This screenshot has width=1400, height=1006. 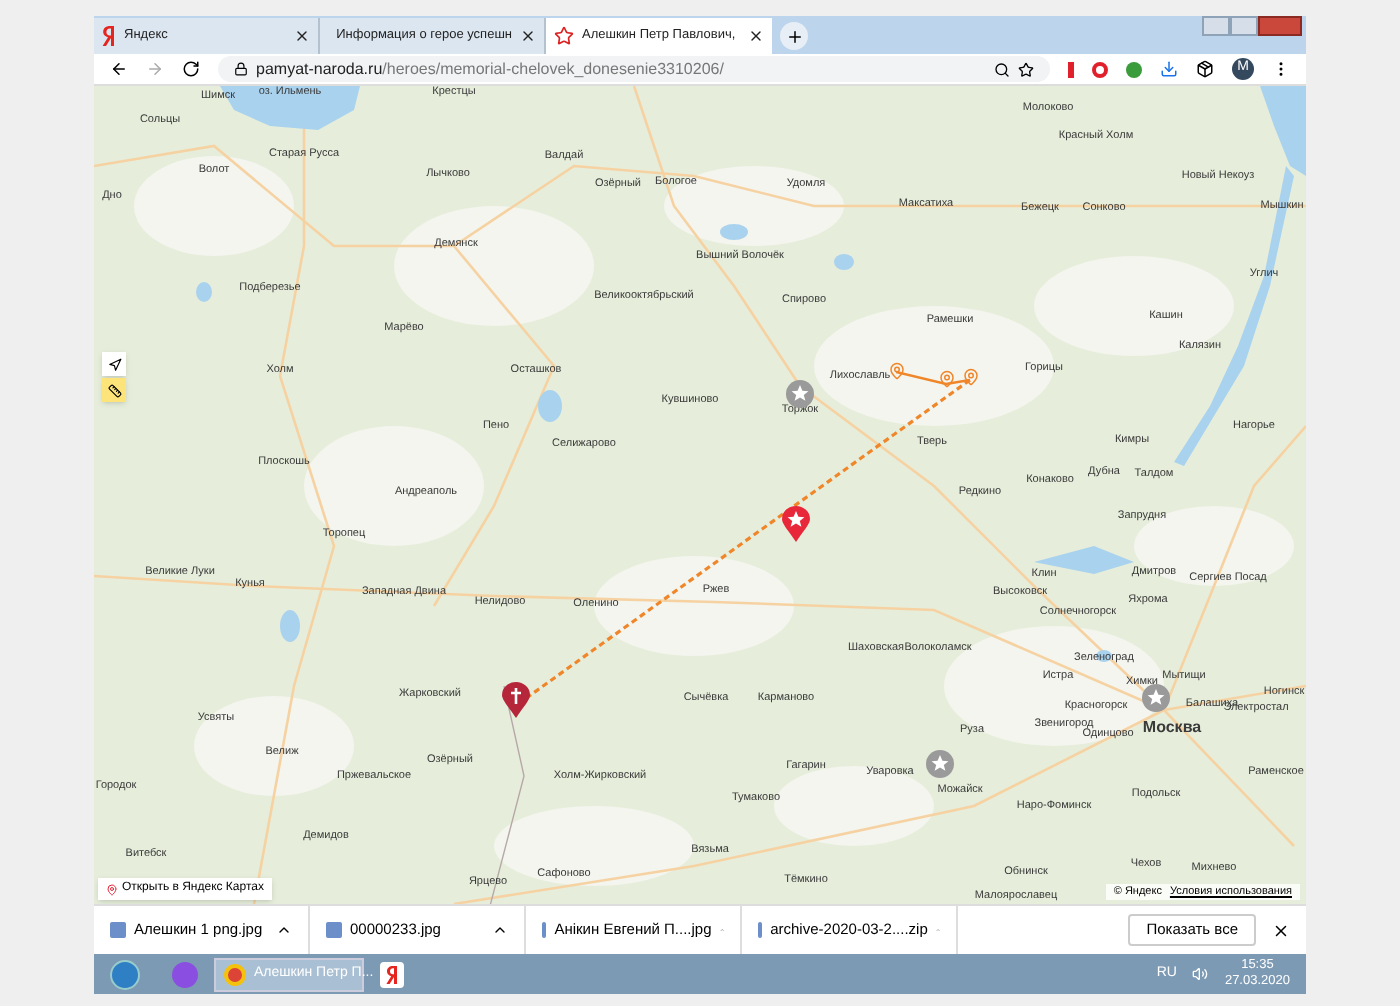 What do you see at coordinates (191, 69) in the screenshot?
I see `reload-icon` at bounding box center [191, 69].